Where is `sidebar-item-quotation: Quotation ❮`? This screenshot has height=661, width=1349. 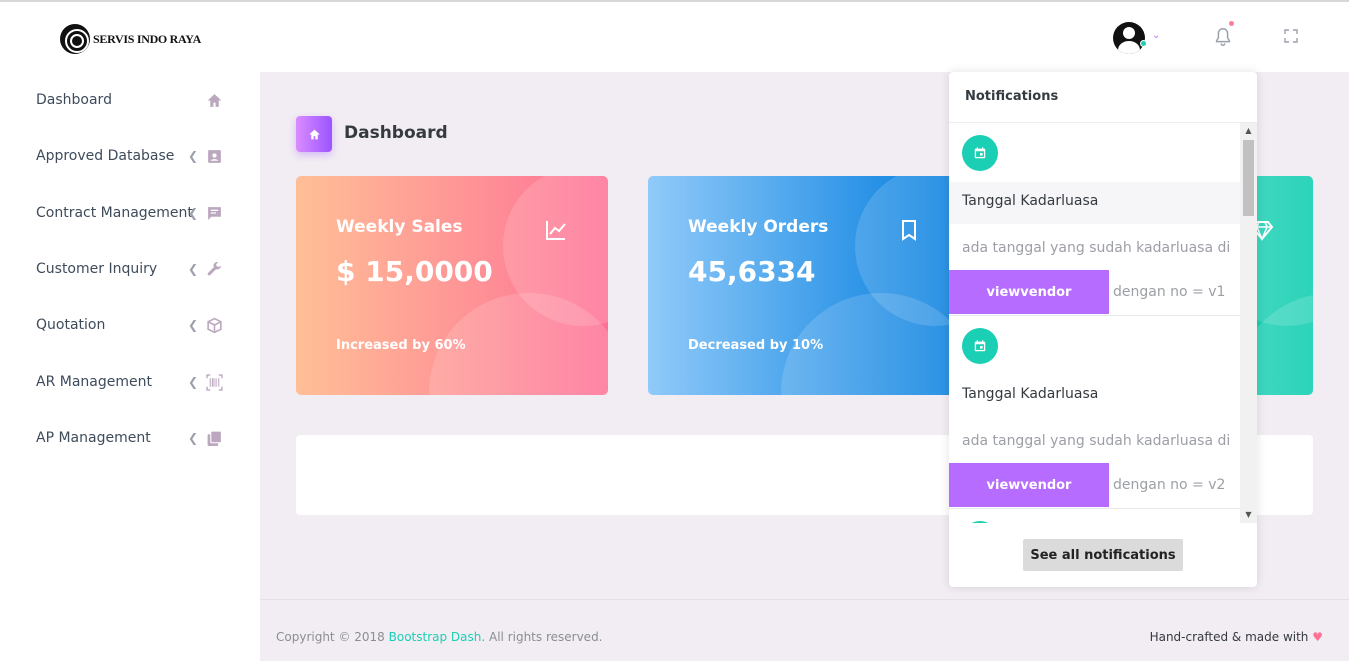
sidebar-item-quotation: Quotation ❮ is located at coordinates (130, 325).